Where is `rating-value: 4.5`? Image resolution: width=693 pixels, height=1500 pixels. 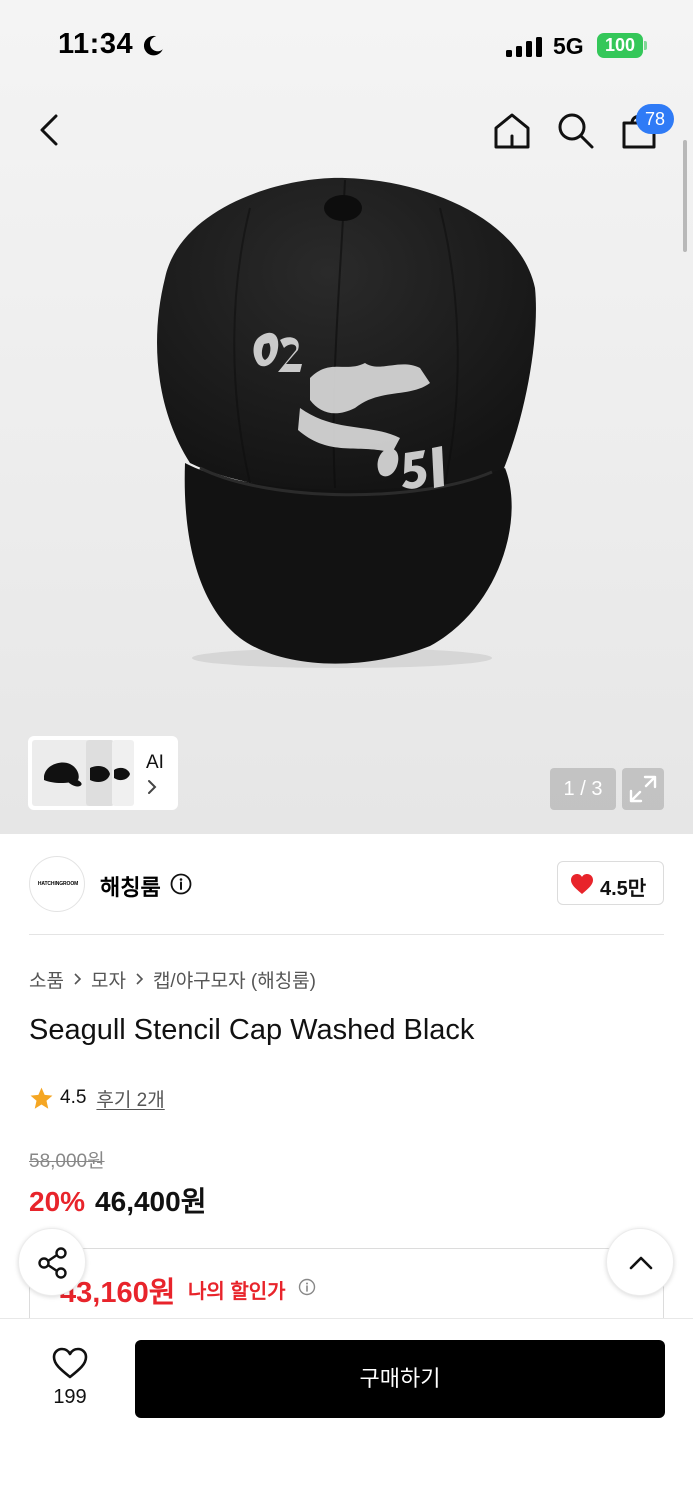 rating-value: 4.5 is located at coordinates (73, 1097).